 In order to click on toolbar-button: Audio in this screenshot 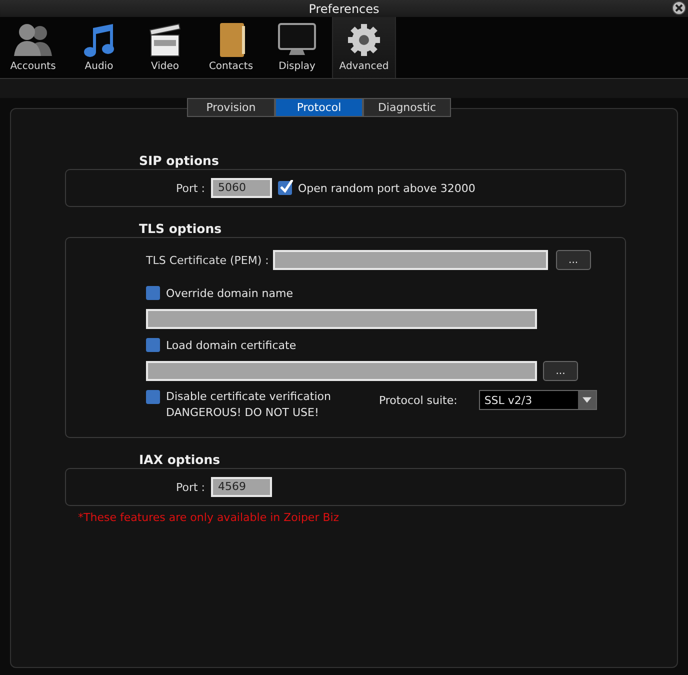, I will do `click(99, 47)`.